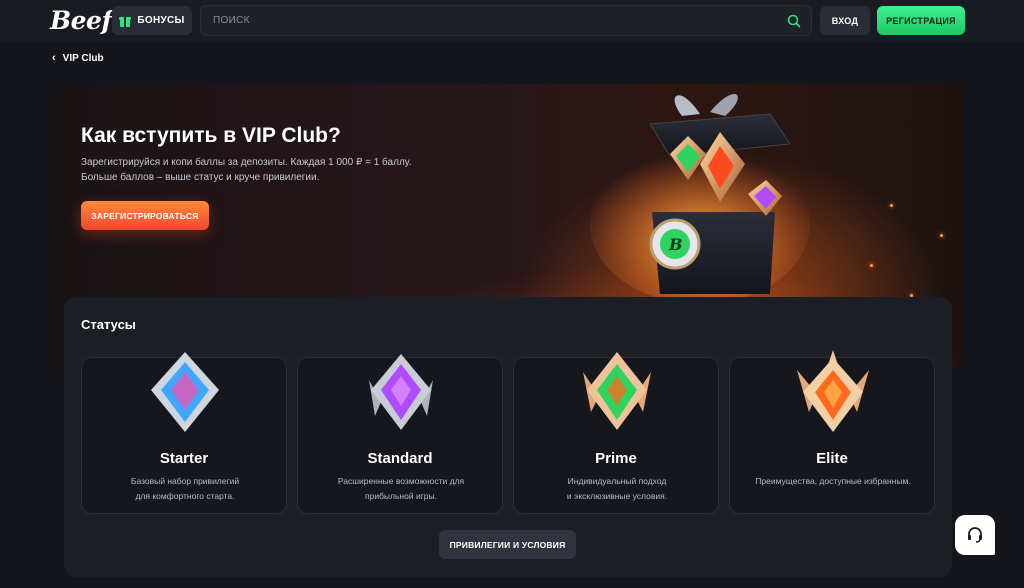  What do you see at coordinates (845, 20) in the screenshot?
I see `login-button: ВХОД` at bounding box center [845, 20].